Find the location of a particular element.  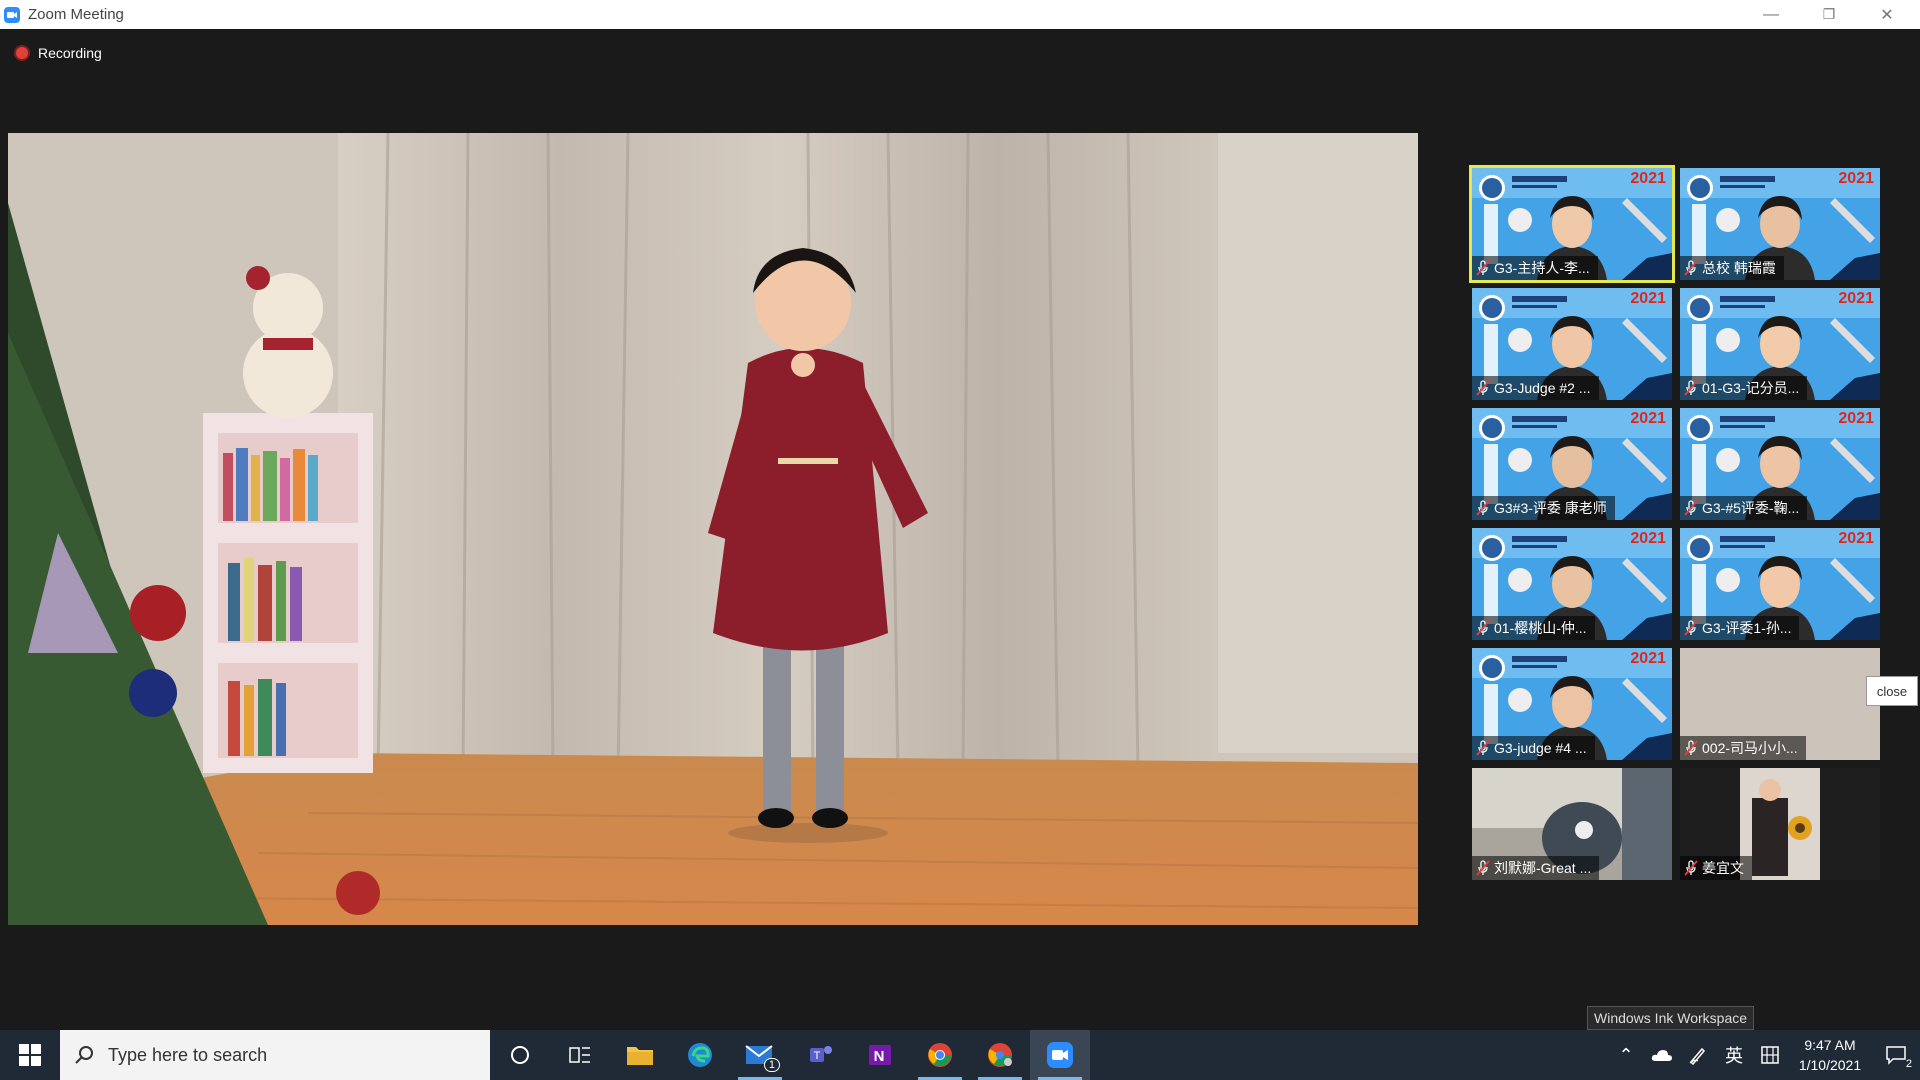

ink-workspace-button is located at coordinates (1698, 1055).